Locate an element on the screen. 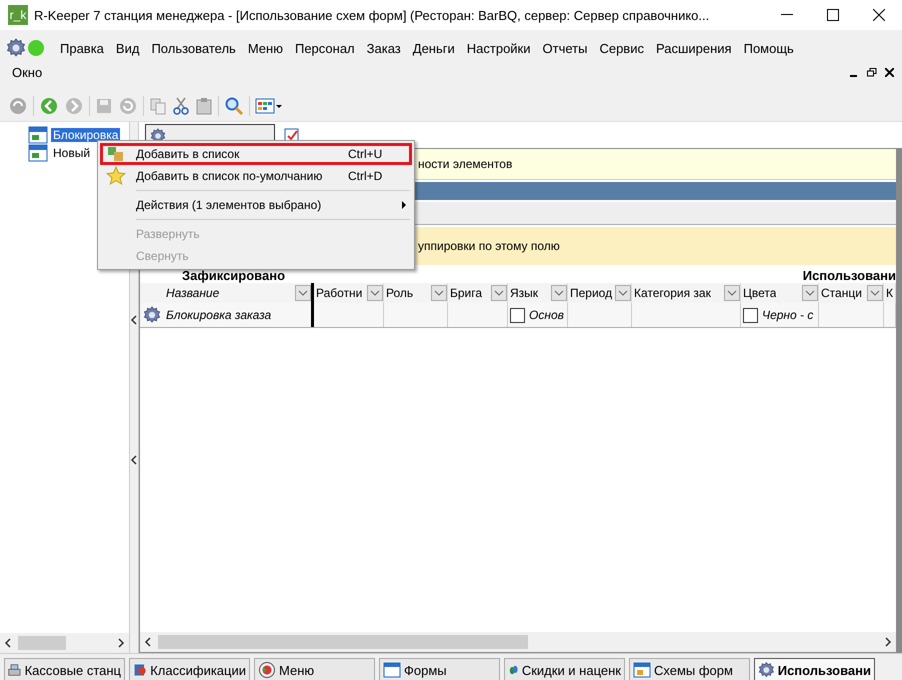  menu-item: Меню is located at coordinates (265, 48).